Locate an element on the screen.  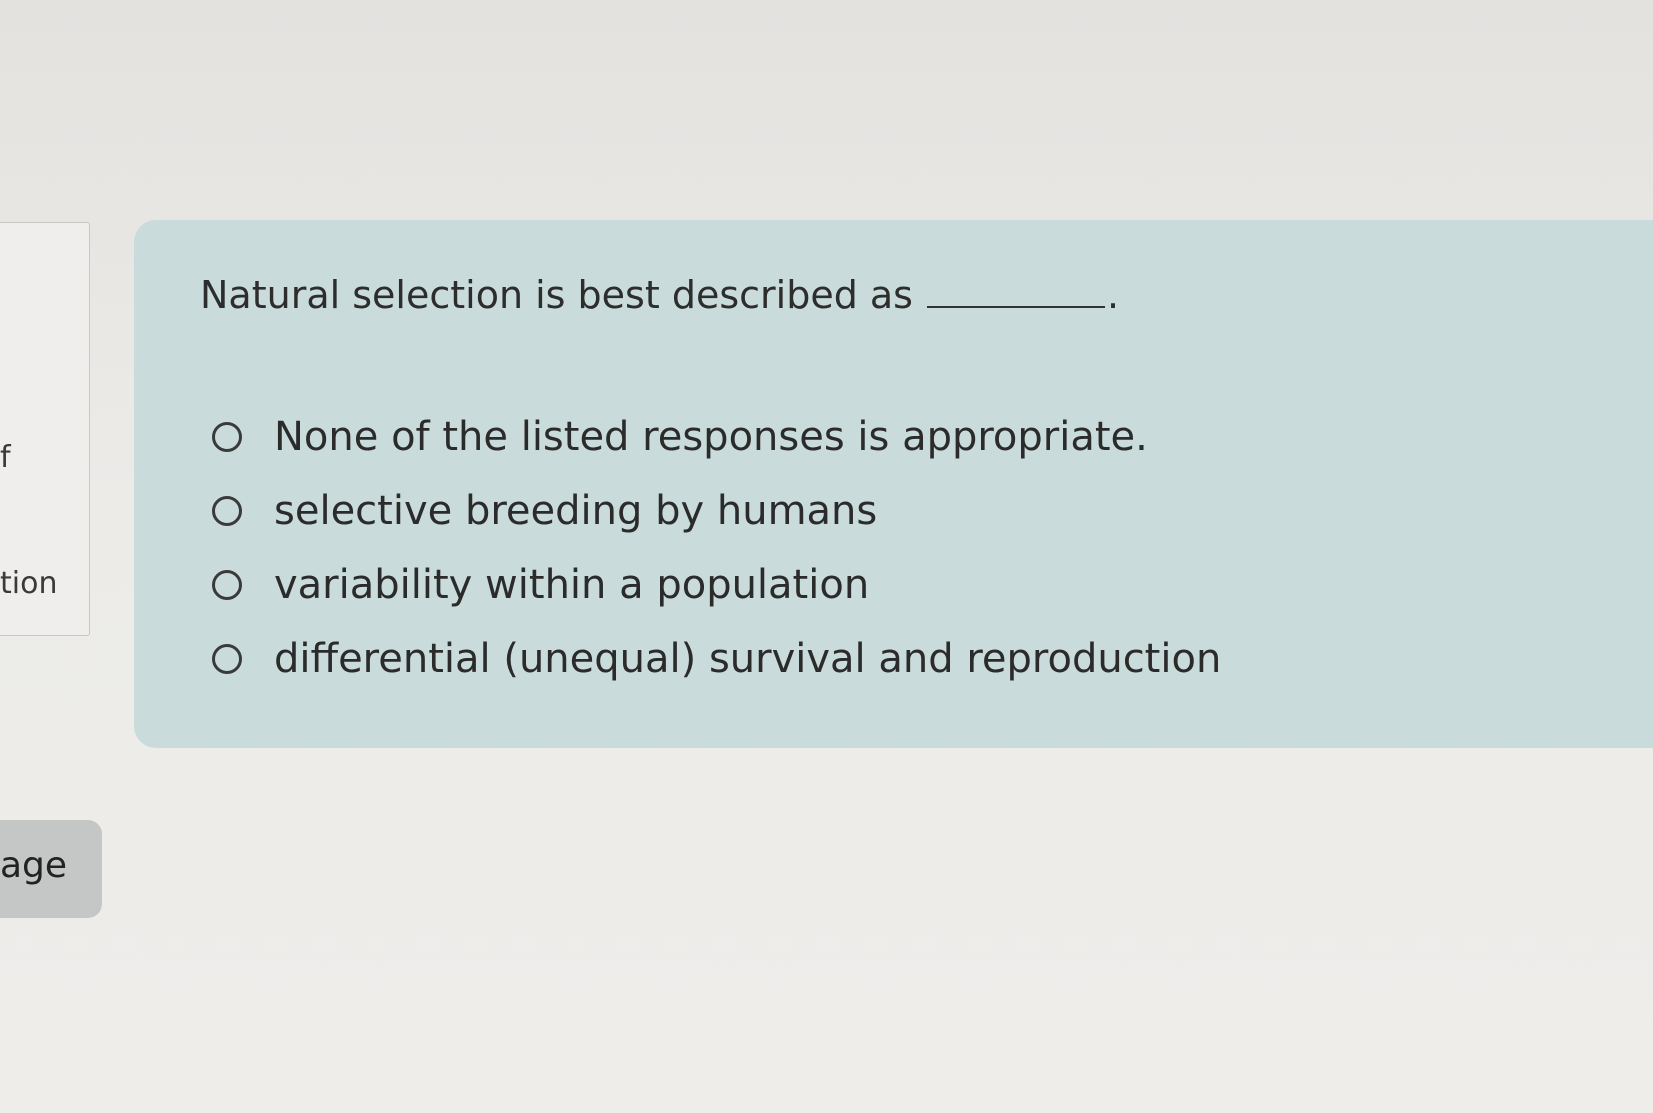
answer-blank-period: . is located at coordinates (1113, 295).